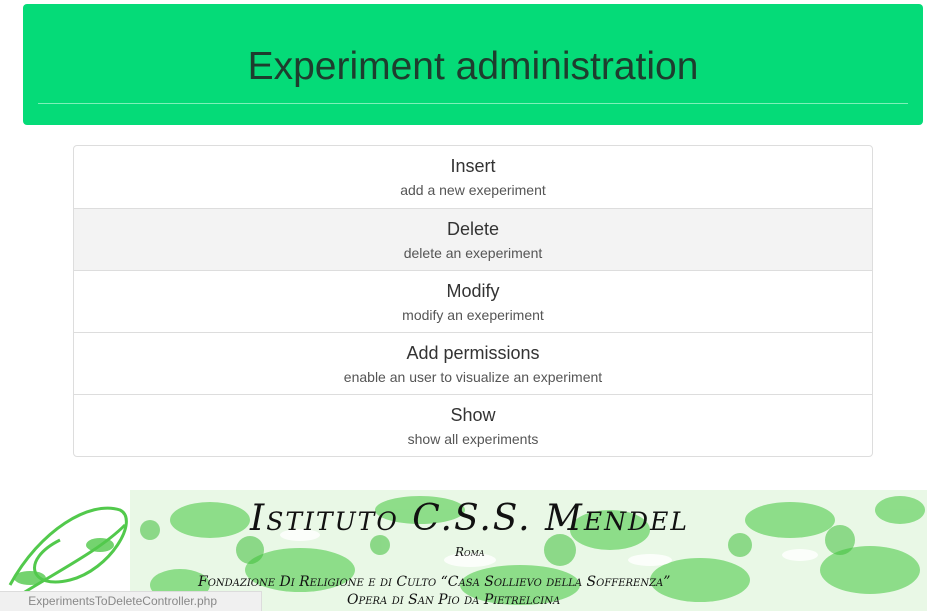  I want to click on menu-item-title: Modify, so click(473, 291).